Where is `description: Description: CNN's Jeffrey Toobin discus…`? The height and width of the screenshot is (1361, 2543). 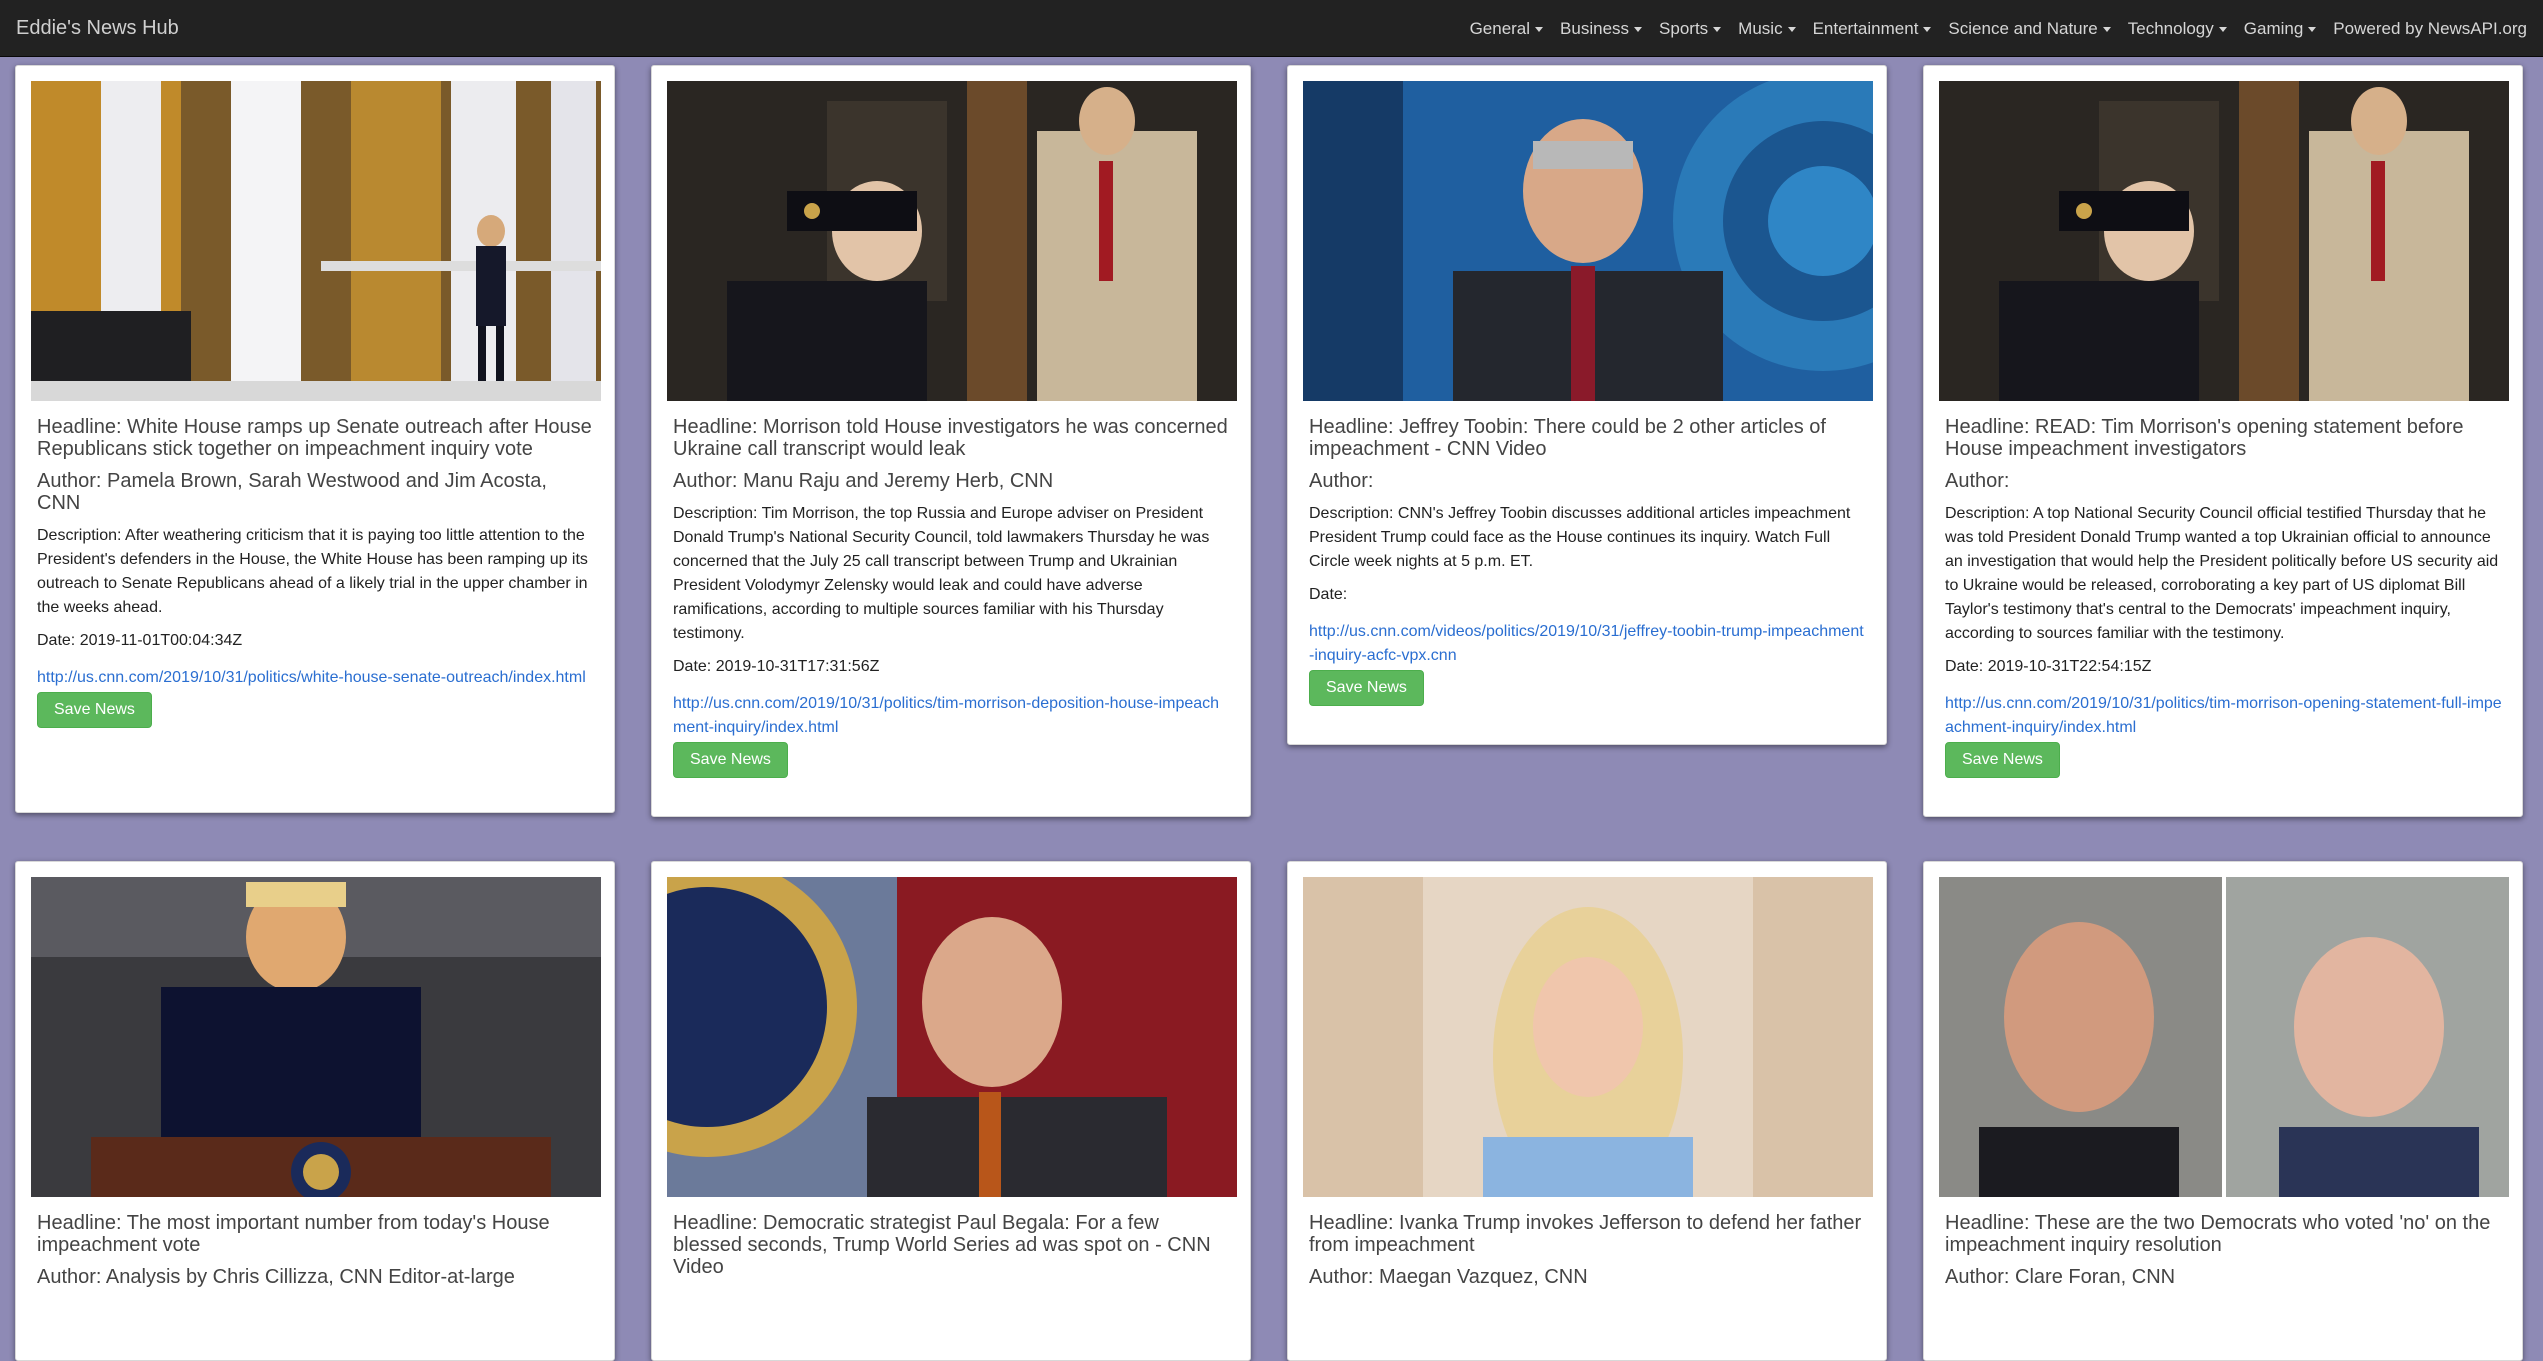 description: Description: CNN's Jeffrey Toobin discus… is located at coordinates (1580, 537).